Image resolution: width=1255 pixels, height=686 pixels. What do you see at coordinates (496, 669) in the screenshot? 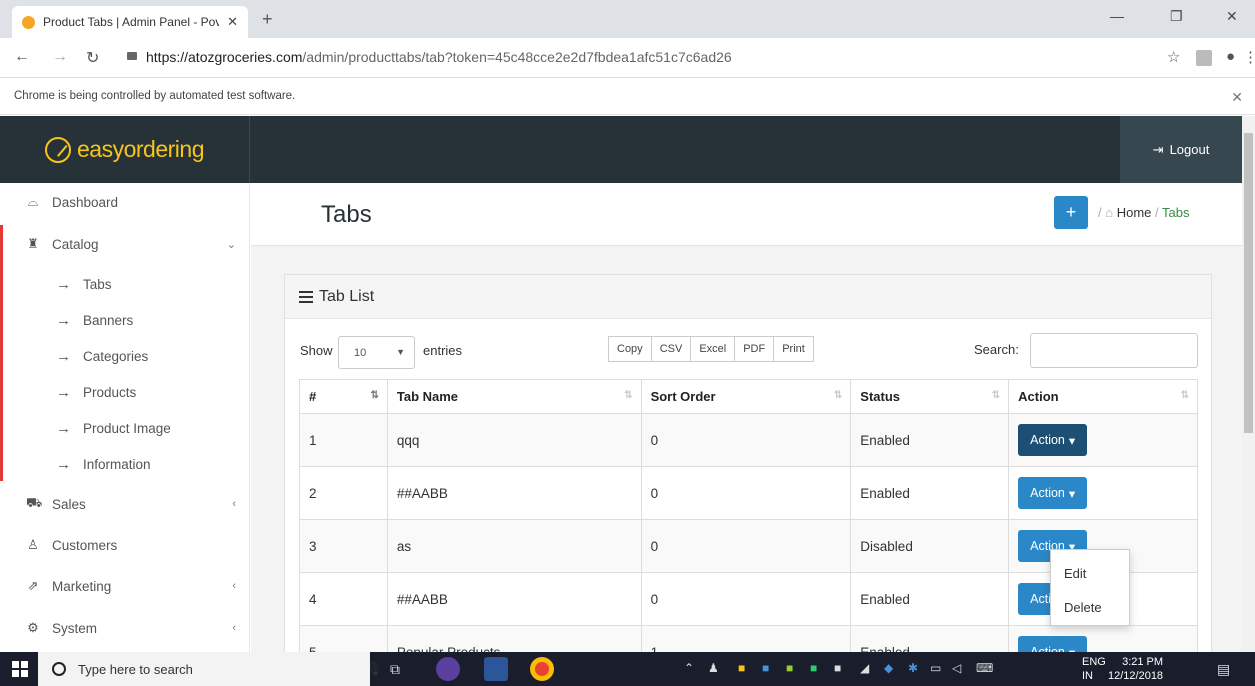
I see `word-app-icon` at bounding box center [496, 669].